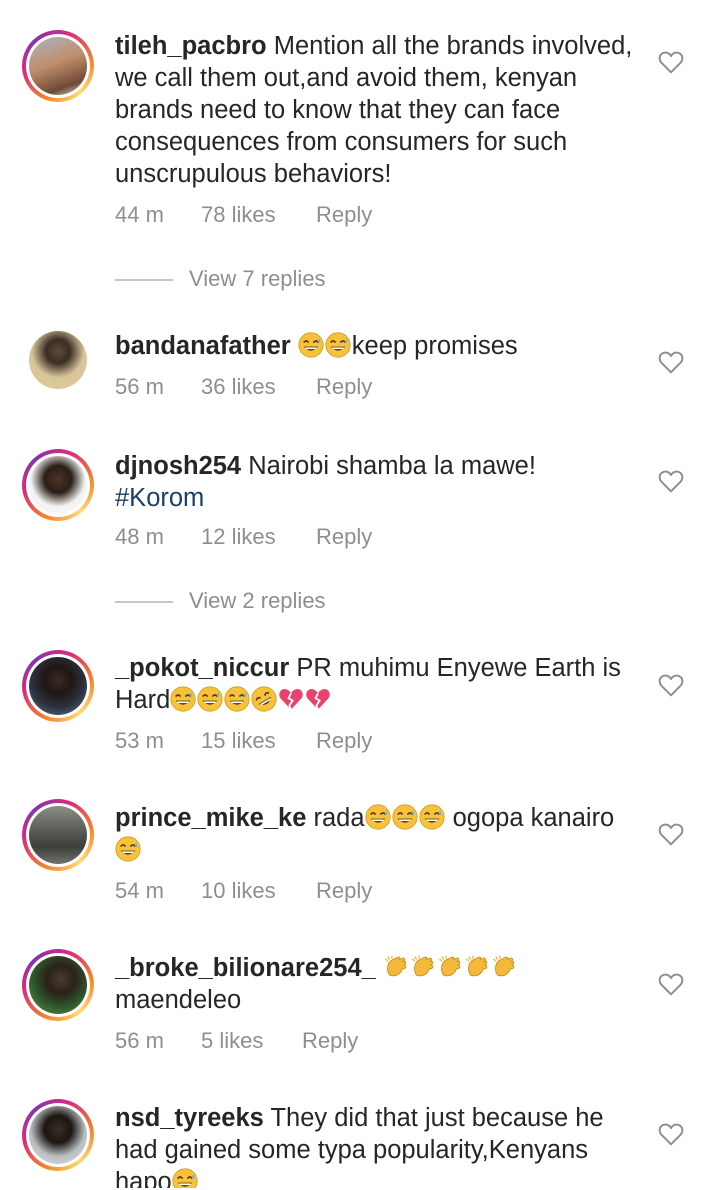 The height and width of the screenshot is (1190, 720). I want to click on view-replies-label: View 2 replies, so click(257, 600).